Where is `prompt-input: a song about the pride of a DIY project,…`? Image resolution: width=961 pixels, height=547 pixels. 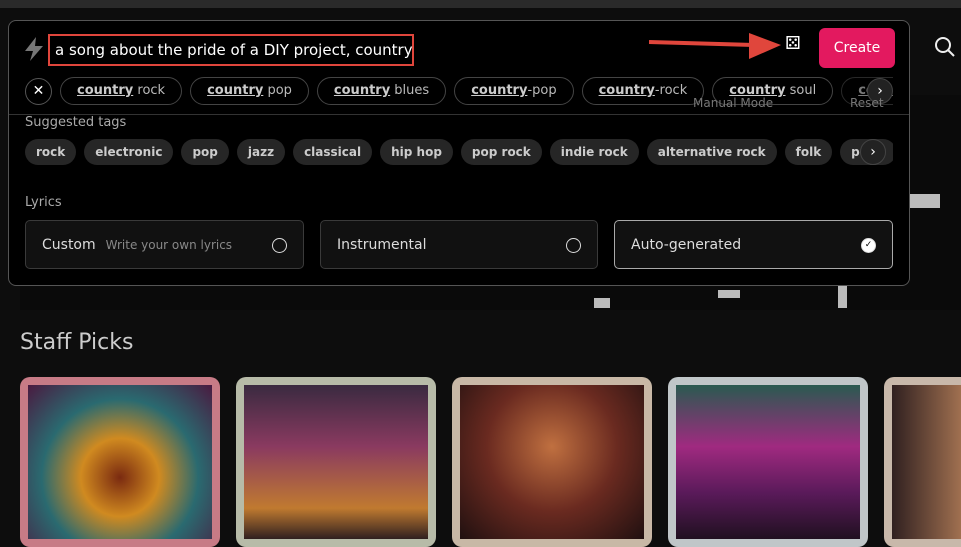
prompt-input: a song about the pride of a DIY project,… is located at coordinates (231, 50).